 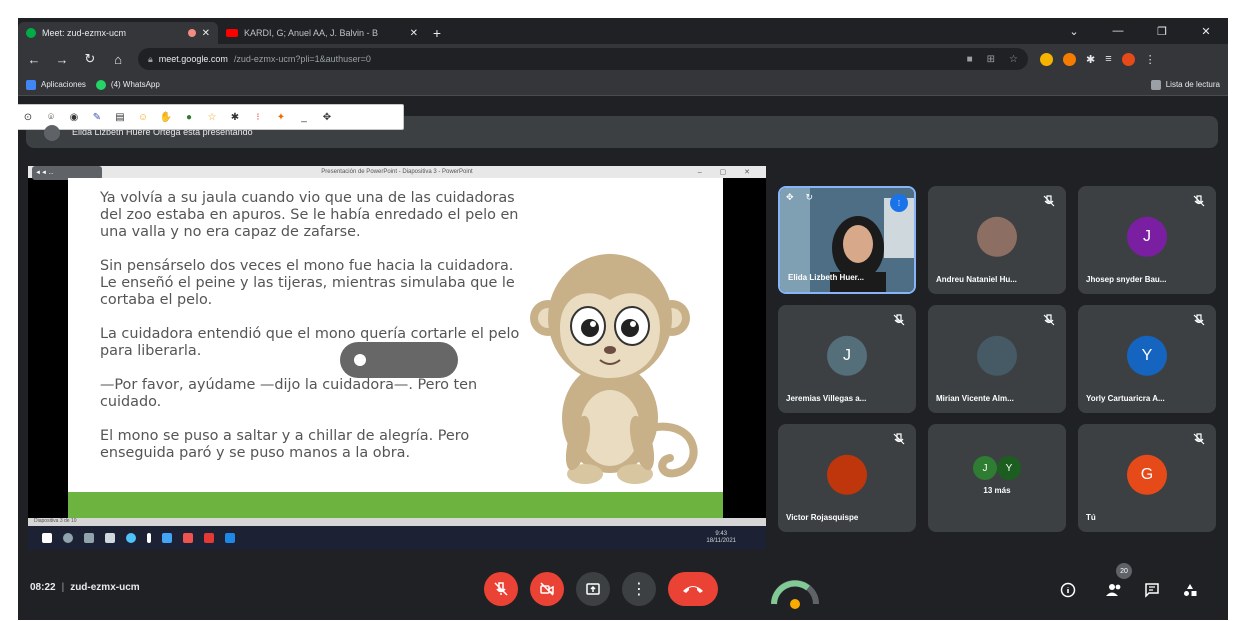 I want to click on home-icon: ⌂, so click(x=118, y=59).